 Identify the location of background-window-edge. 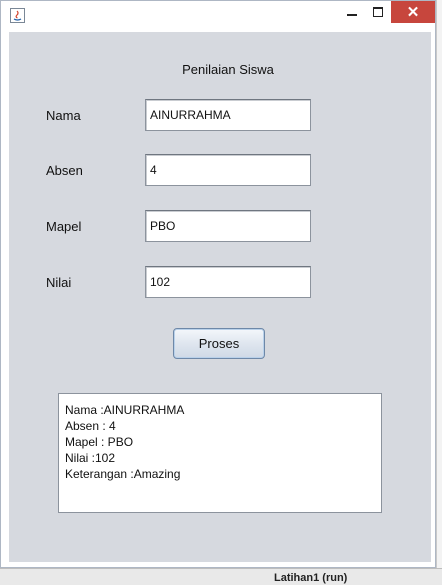
(439, 292).